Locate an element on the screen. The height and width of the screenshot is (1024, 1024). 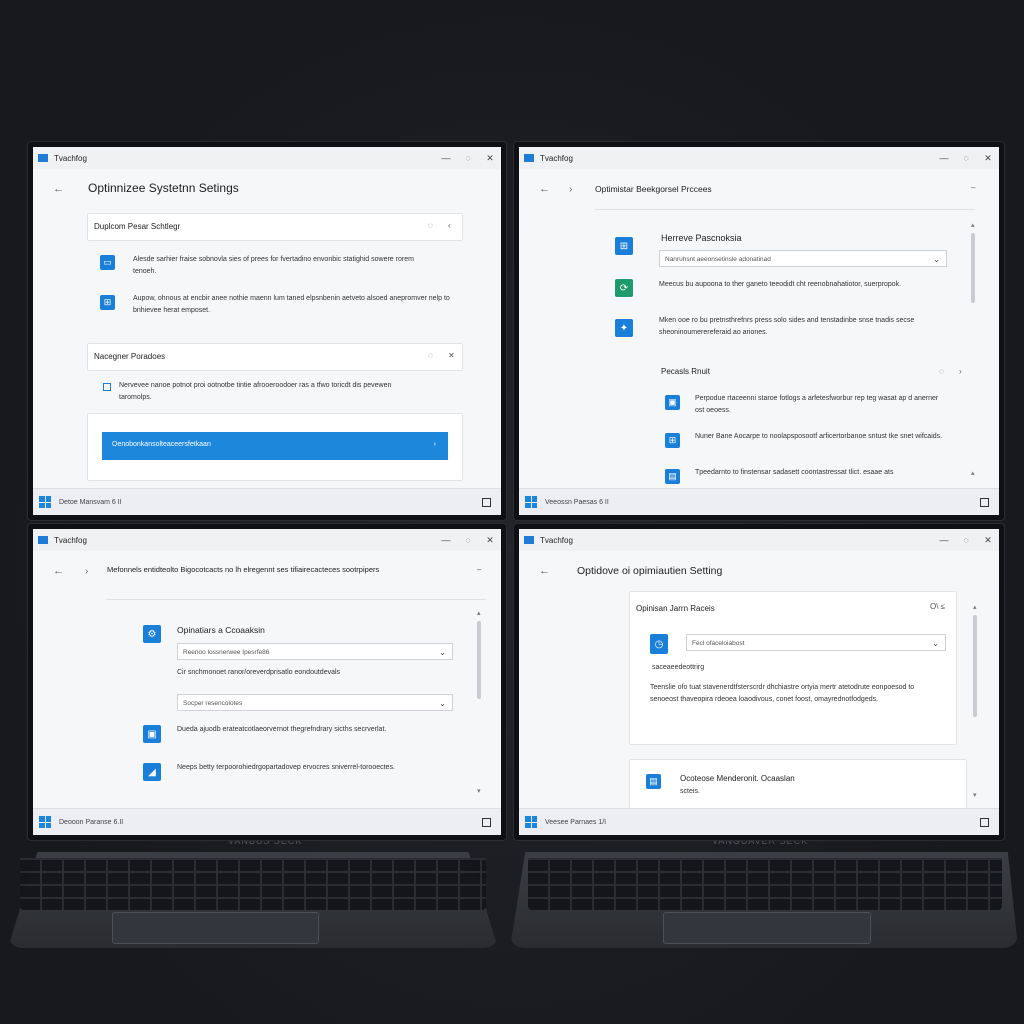
page-title: Optimistar Beekgorsel Prccees is located at coordinates (653, 189).